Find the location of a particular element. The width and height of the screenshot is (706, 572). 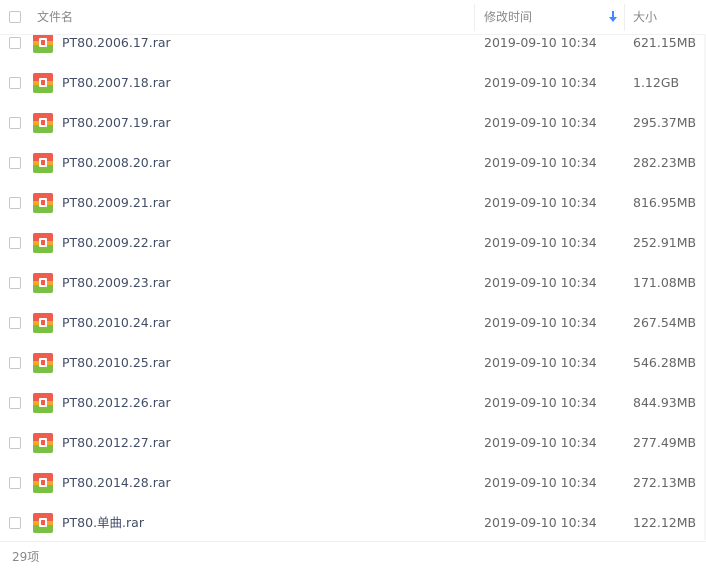

arrow-down-icon is located at coordinates (613, 16).